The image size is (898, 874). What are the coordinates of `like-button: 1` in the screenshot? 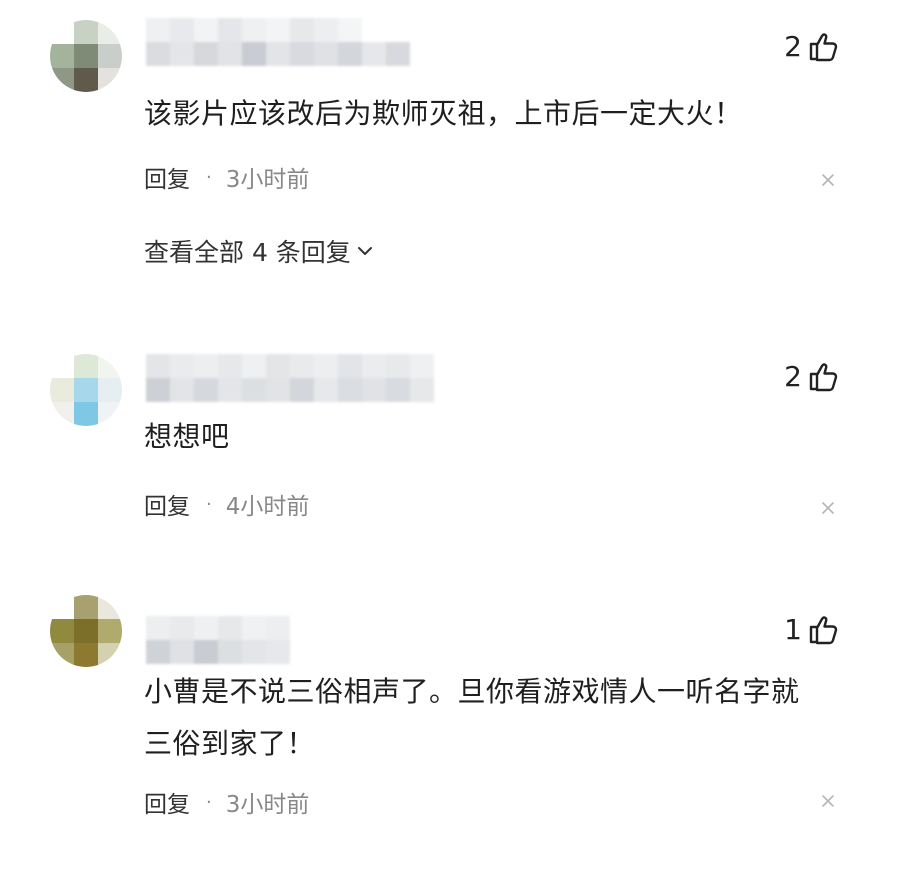 It's located at (812, 629).